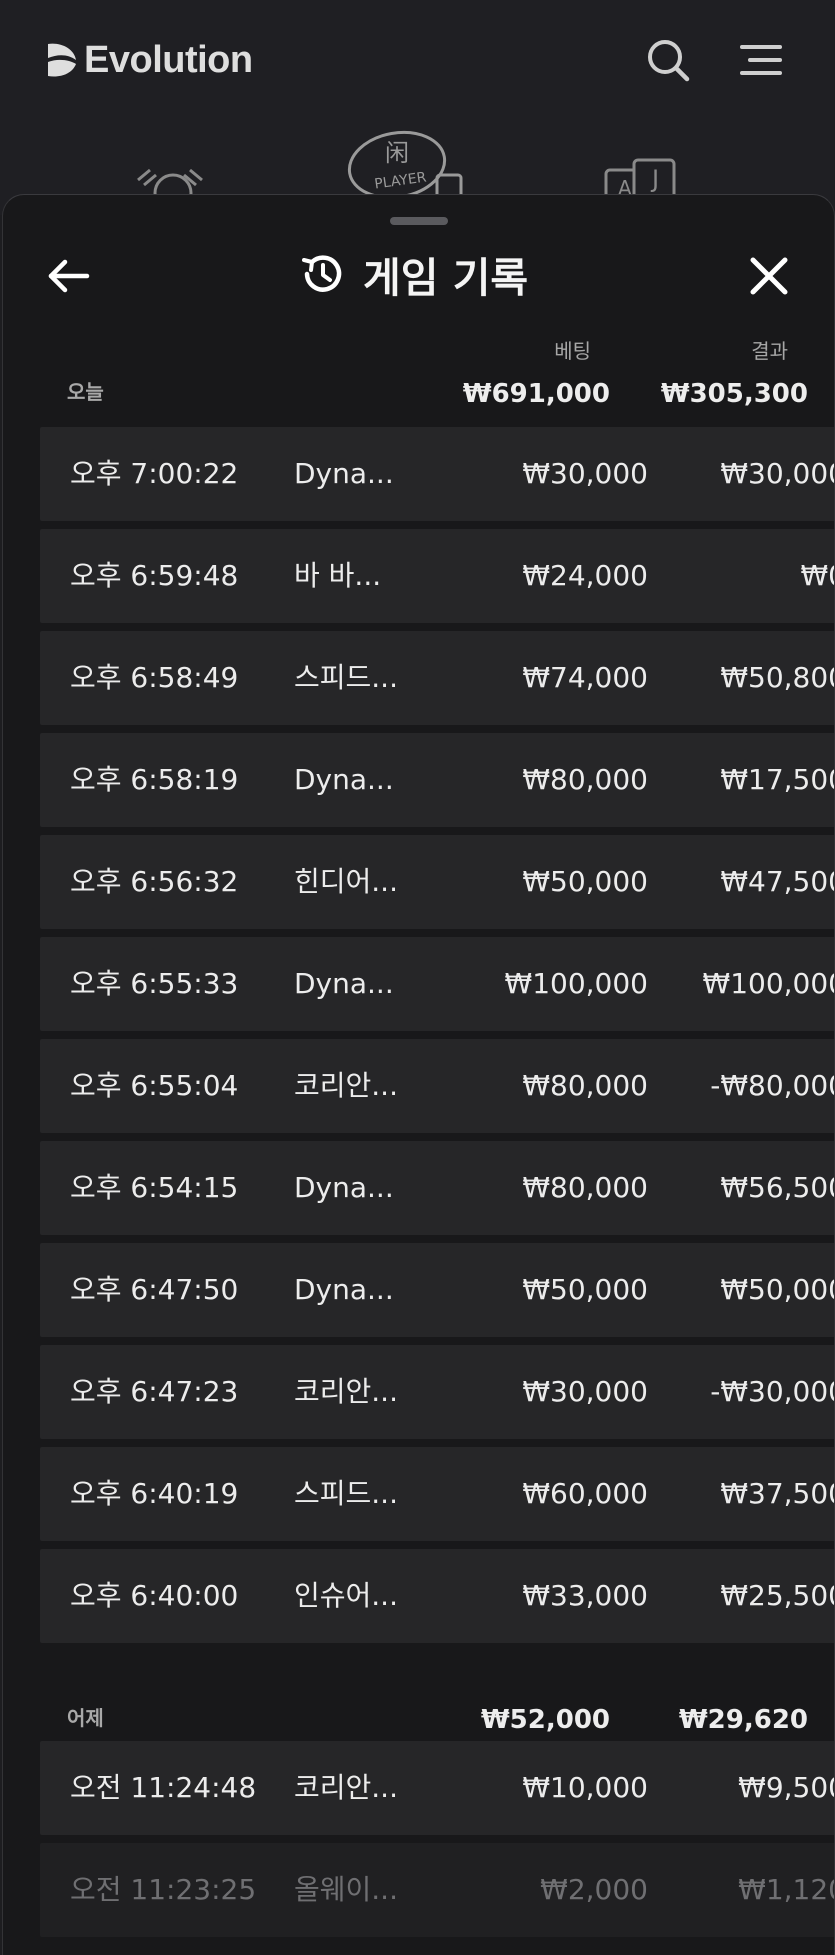  I want to click on close-icon, so click(769, 276).